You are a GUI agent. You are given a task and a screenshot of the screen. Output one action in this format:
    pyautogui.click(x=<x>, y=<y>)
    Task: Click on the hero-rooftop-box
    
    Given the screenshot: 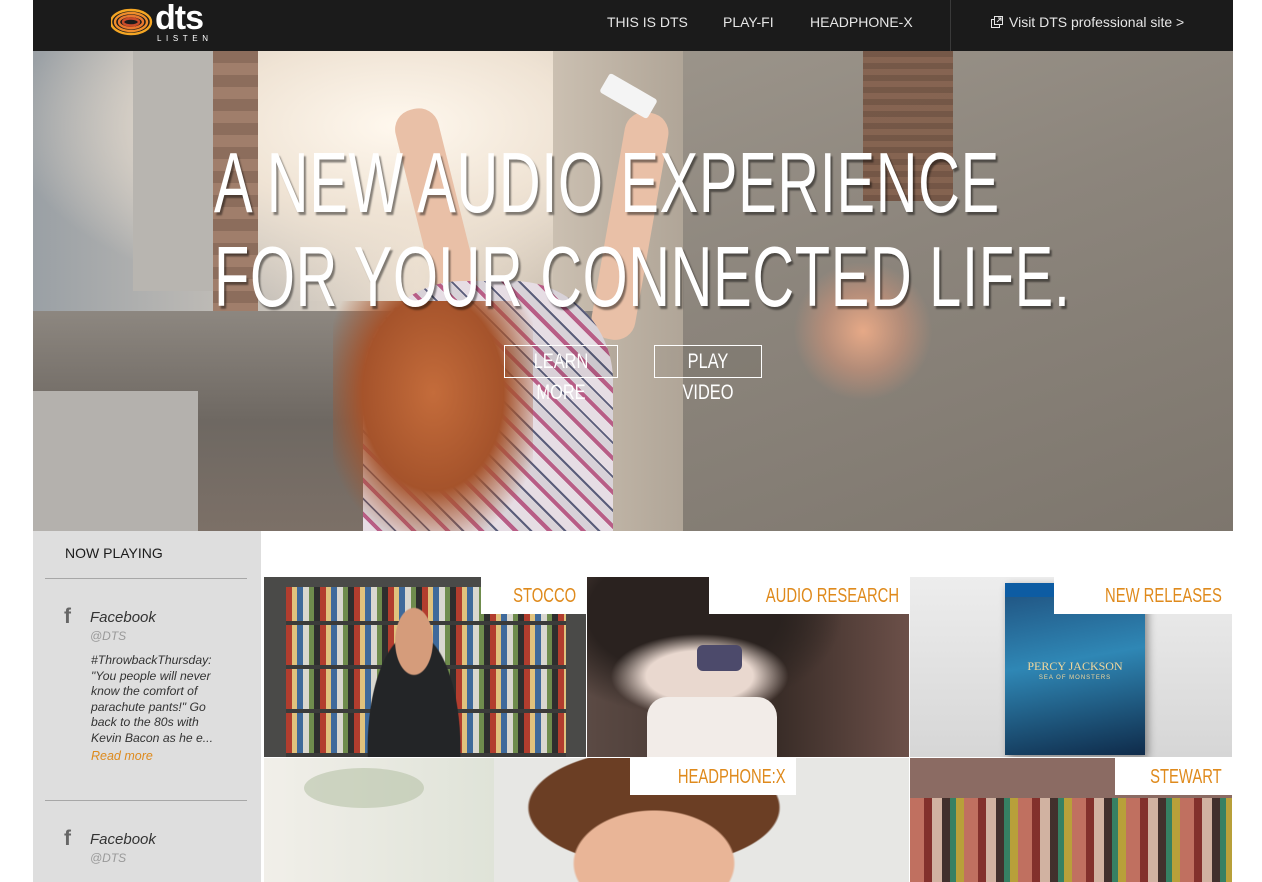 What is the action you would take?
    pyautogui.click(x=115, y=461)
    